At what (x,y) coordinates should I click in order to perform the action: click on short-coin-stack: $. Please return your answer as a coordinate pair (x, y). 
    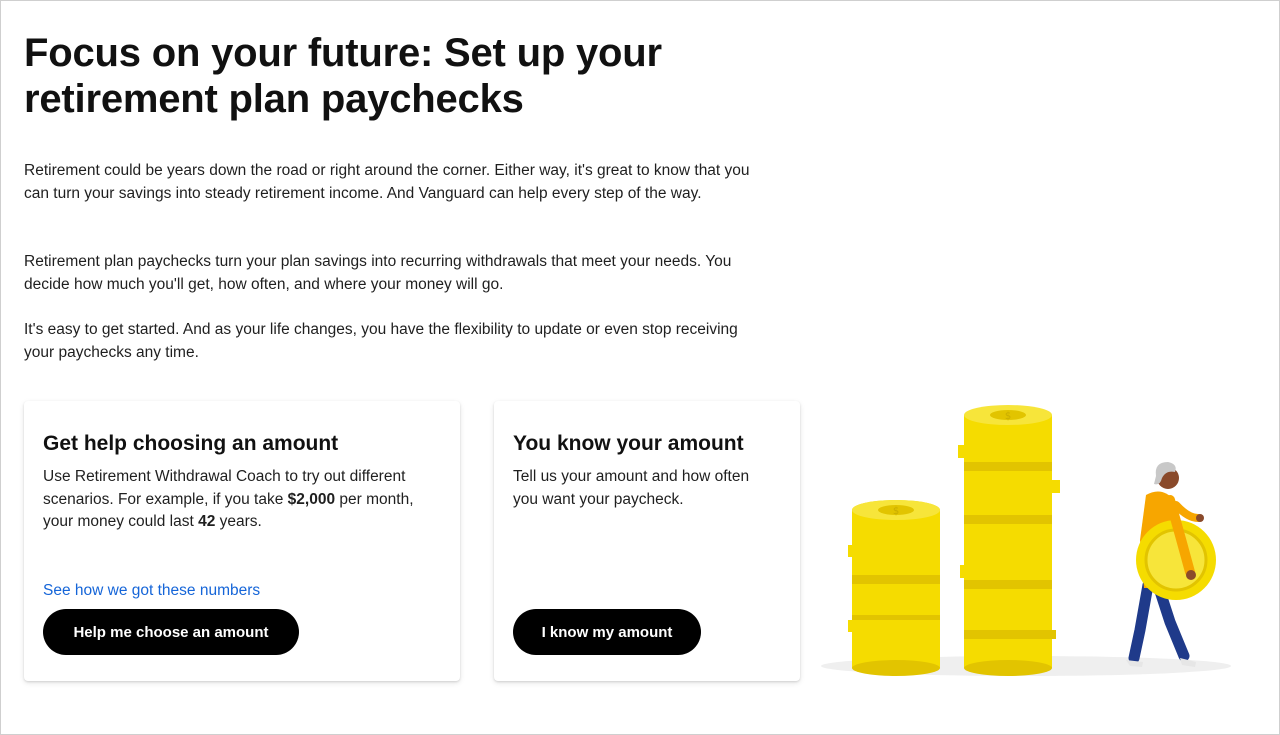
    Looking at the image, I should click on (894, 588).